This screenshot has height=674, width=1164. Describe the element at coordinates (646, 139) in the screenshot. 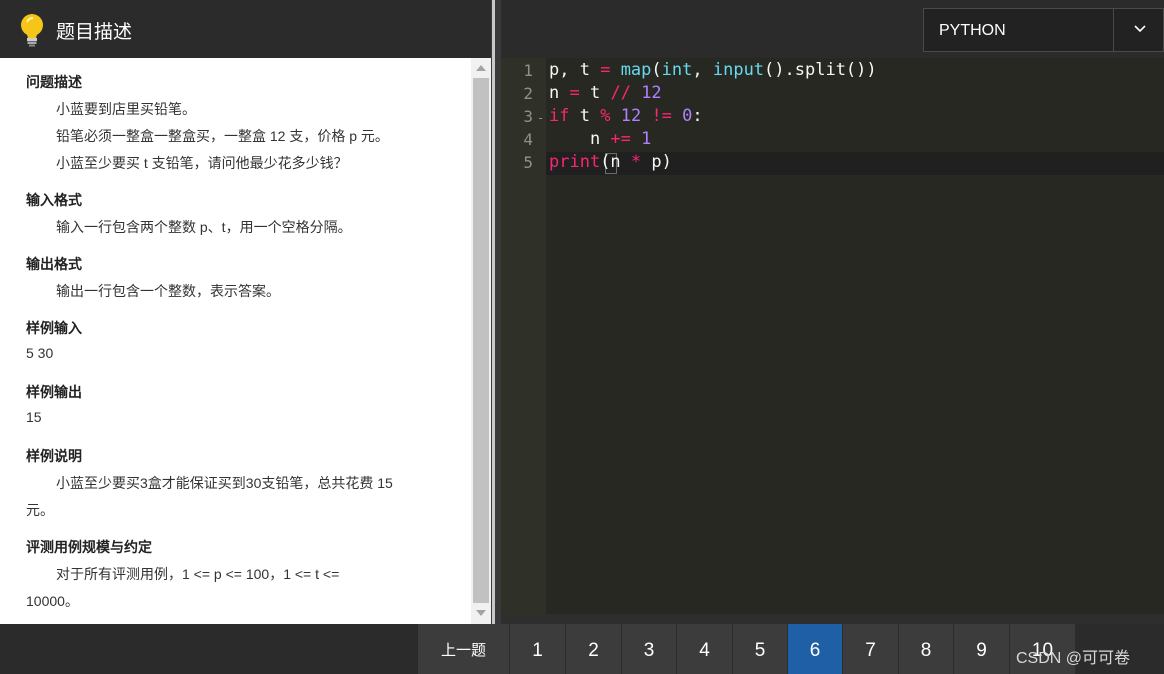

I see `code-token: 1` at that location.